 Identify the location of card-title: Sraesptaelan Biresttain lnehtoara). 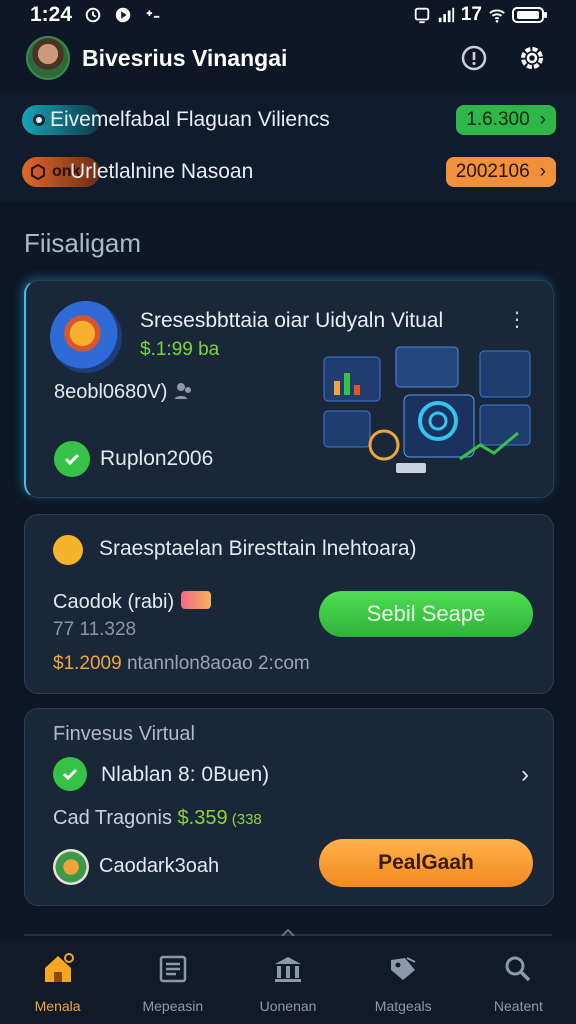
(258, 548).